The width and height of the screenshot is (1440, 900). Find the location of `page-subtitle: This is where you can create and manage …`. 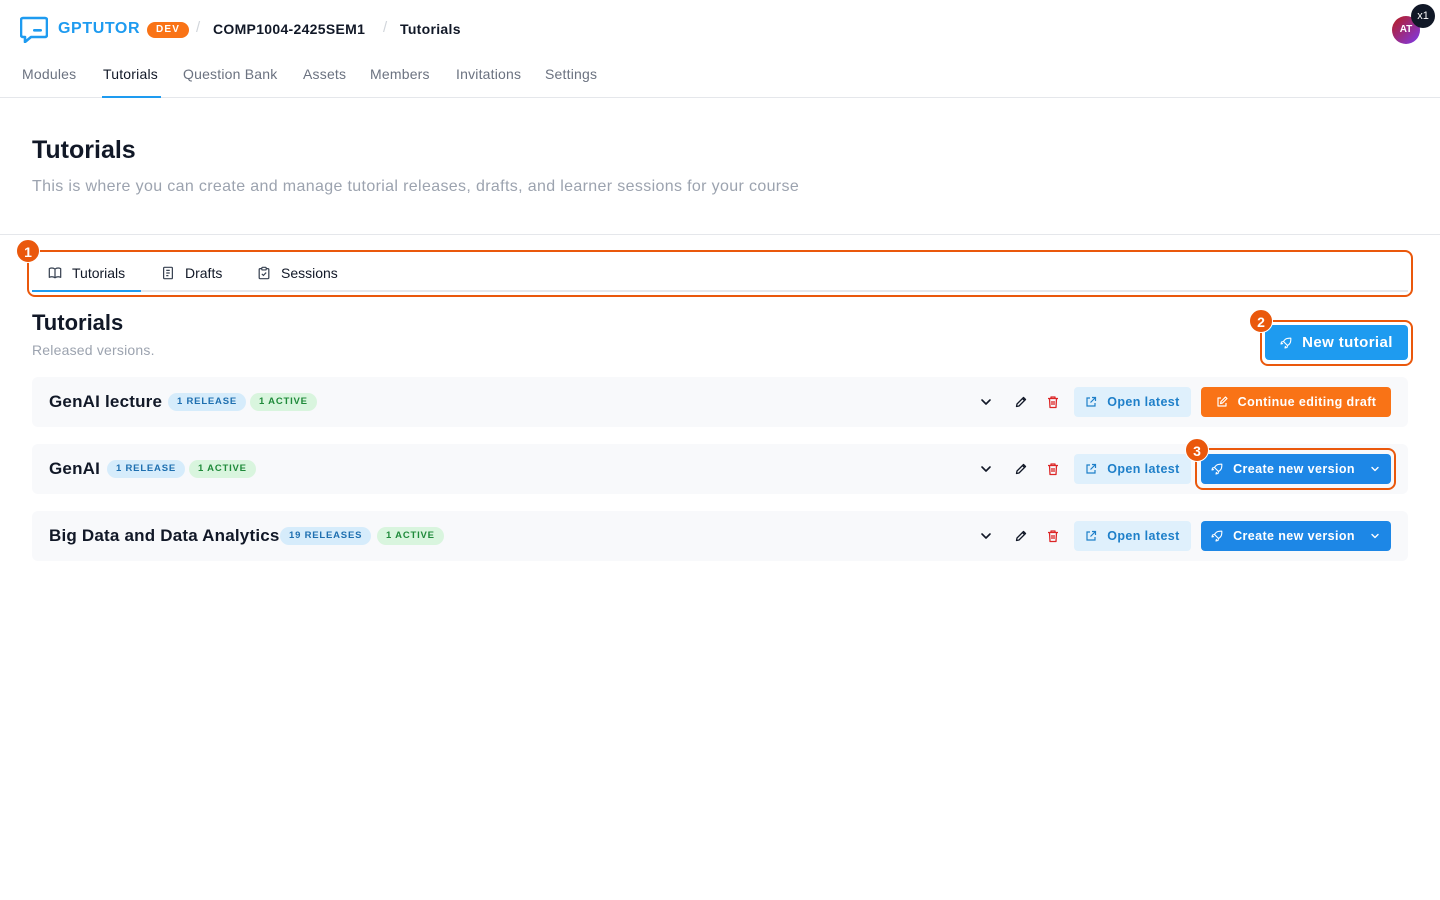

page-subtitle: This is where you can create and manage … is located at coordinates (416, 186).